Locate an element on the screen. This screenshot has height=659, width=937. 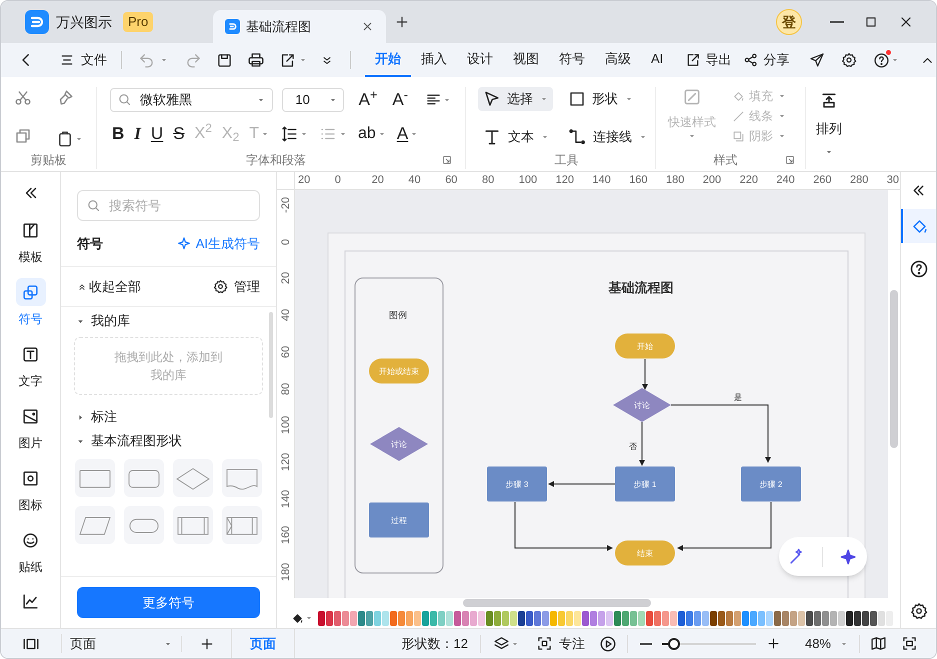
page-tab: 页面 is located at coordinates (263, 643).